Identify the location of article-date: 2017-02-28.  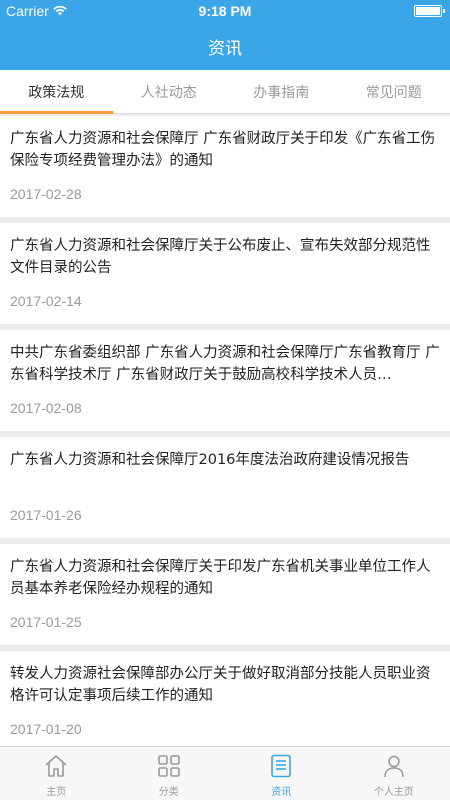
(46, 194).